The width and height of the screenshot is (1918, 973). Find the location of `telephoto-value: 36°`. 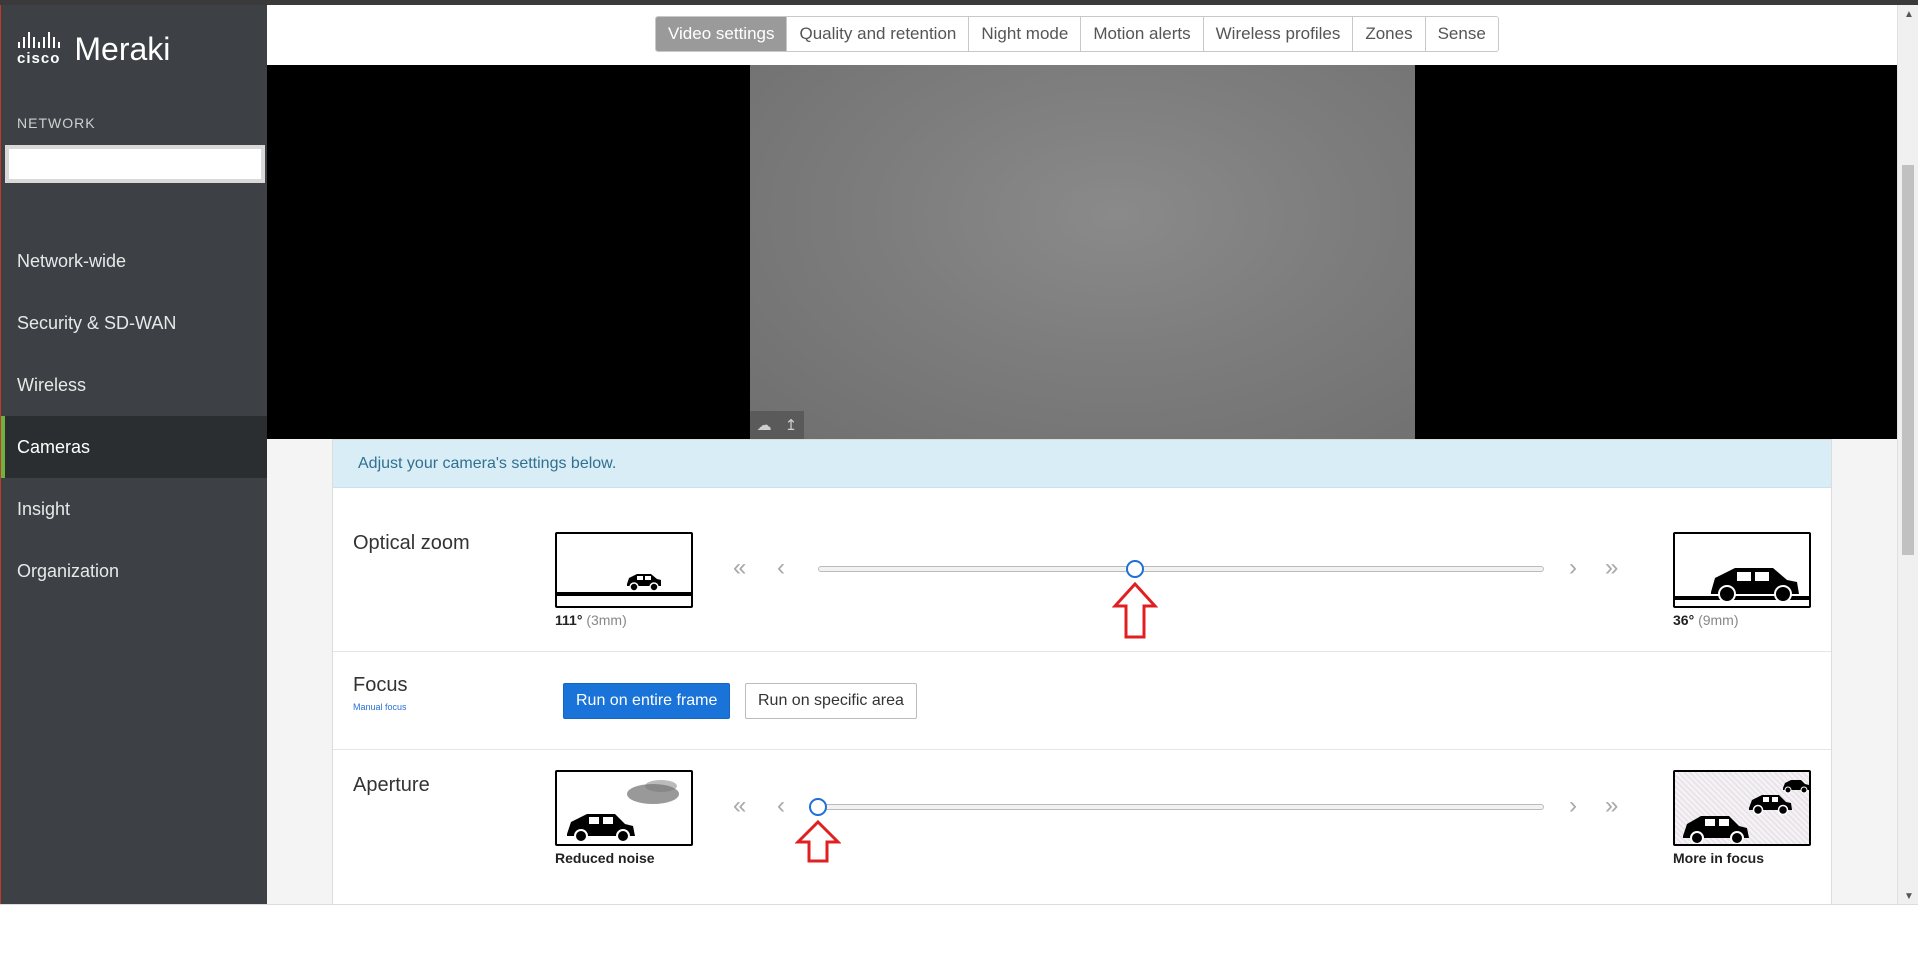

telephoto-value: 36° is located at coordinates (1684, 620).